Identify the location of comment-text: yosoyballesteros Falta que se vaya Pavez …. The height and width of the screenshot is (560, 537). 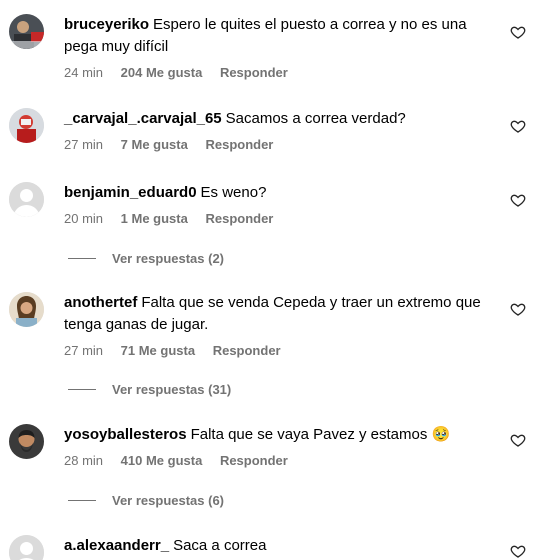
(274, 435).